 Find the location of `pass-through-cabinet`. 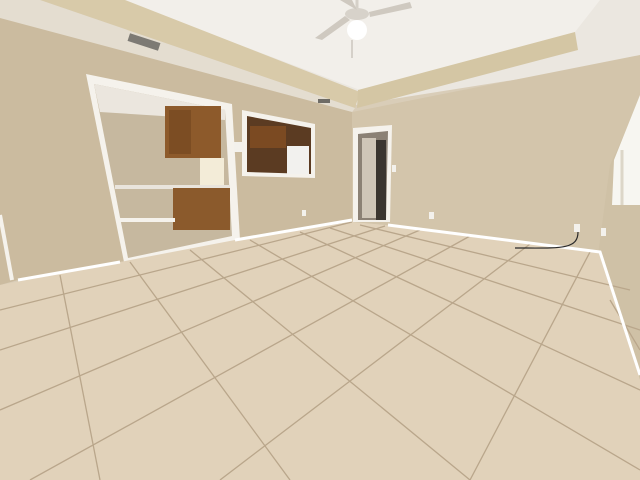

pass-through-cabinet is located at coordinates (268, 137).